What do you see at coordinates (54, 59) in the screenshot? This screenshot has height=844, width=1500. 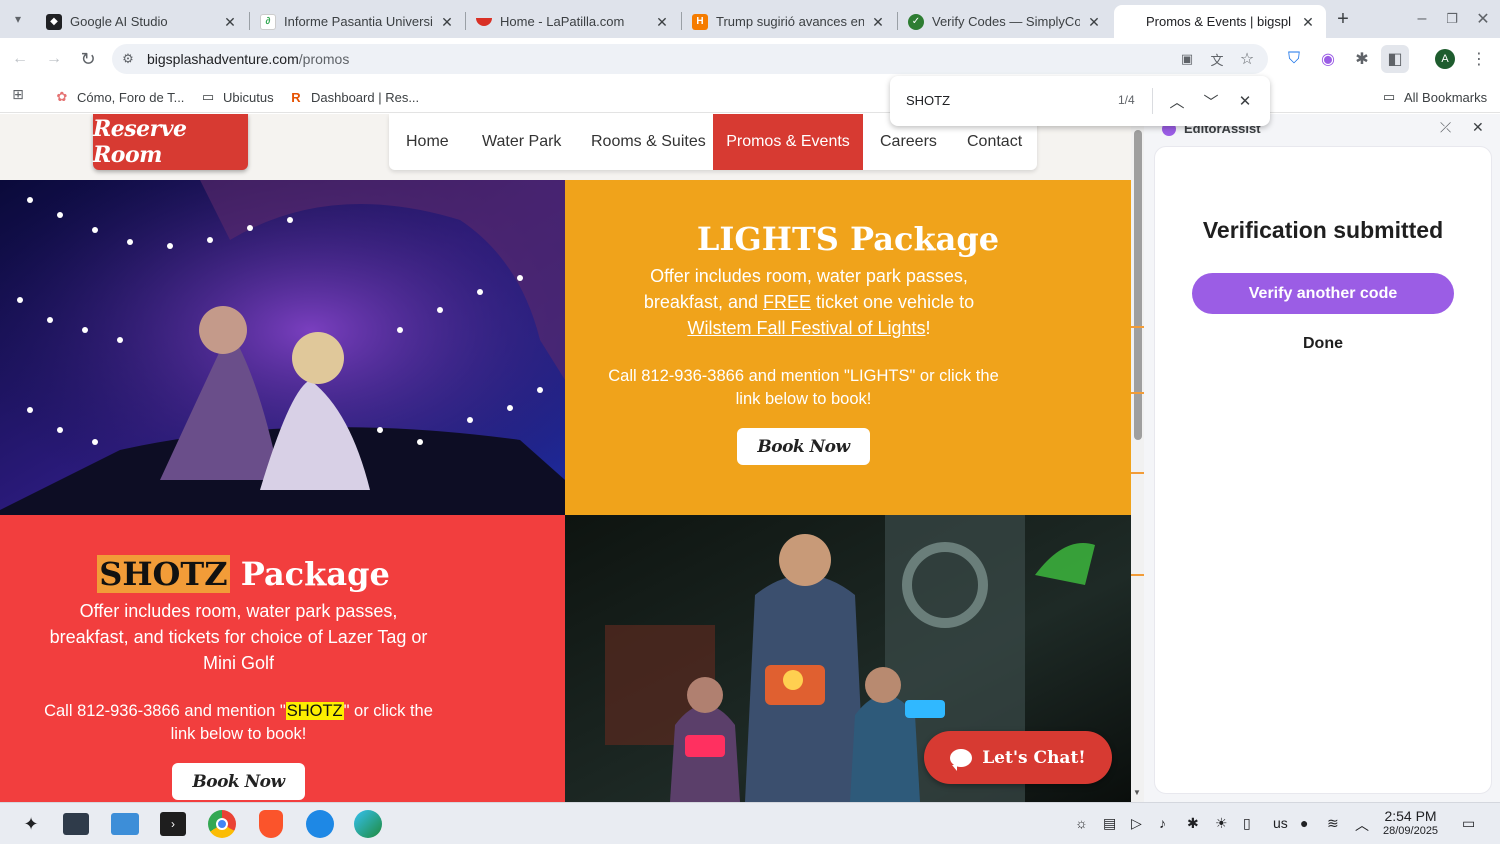 I see `forward-icon: →` at bounding box center [54, 59].